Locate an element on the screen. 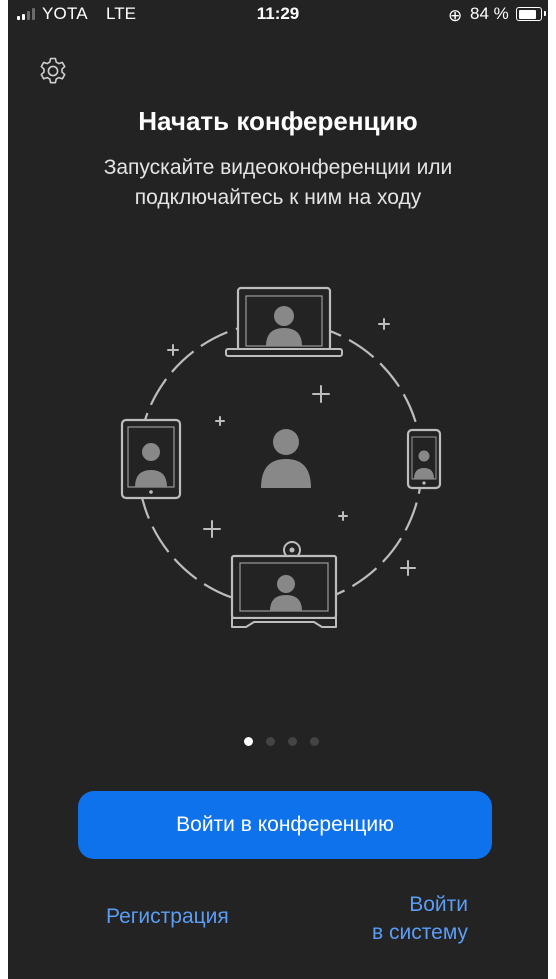  gear-icon is located at coordinates (53, 70).